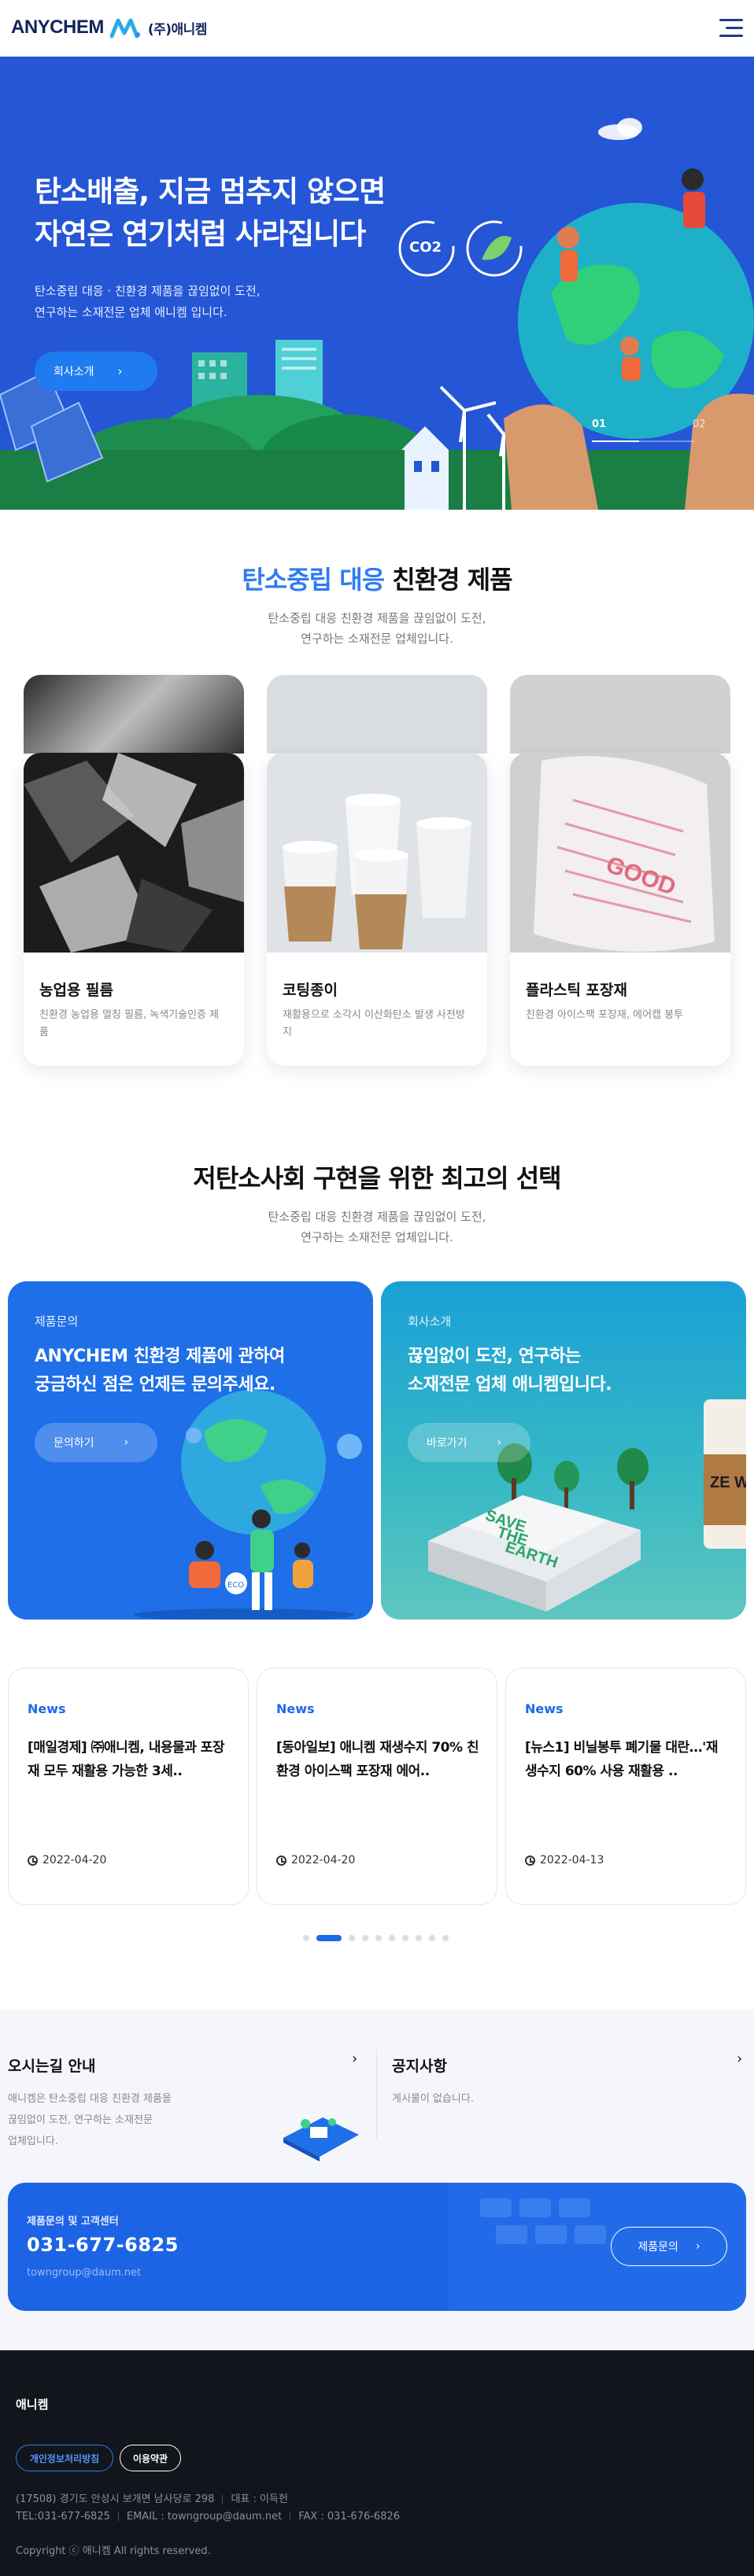 The height and width of the screenshot is (2576, 754). Describe the element at coordinates (419, 2066) in the screenshot. I see `notice-title: 공지사항` at that location.